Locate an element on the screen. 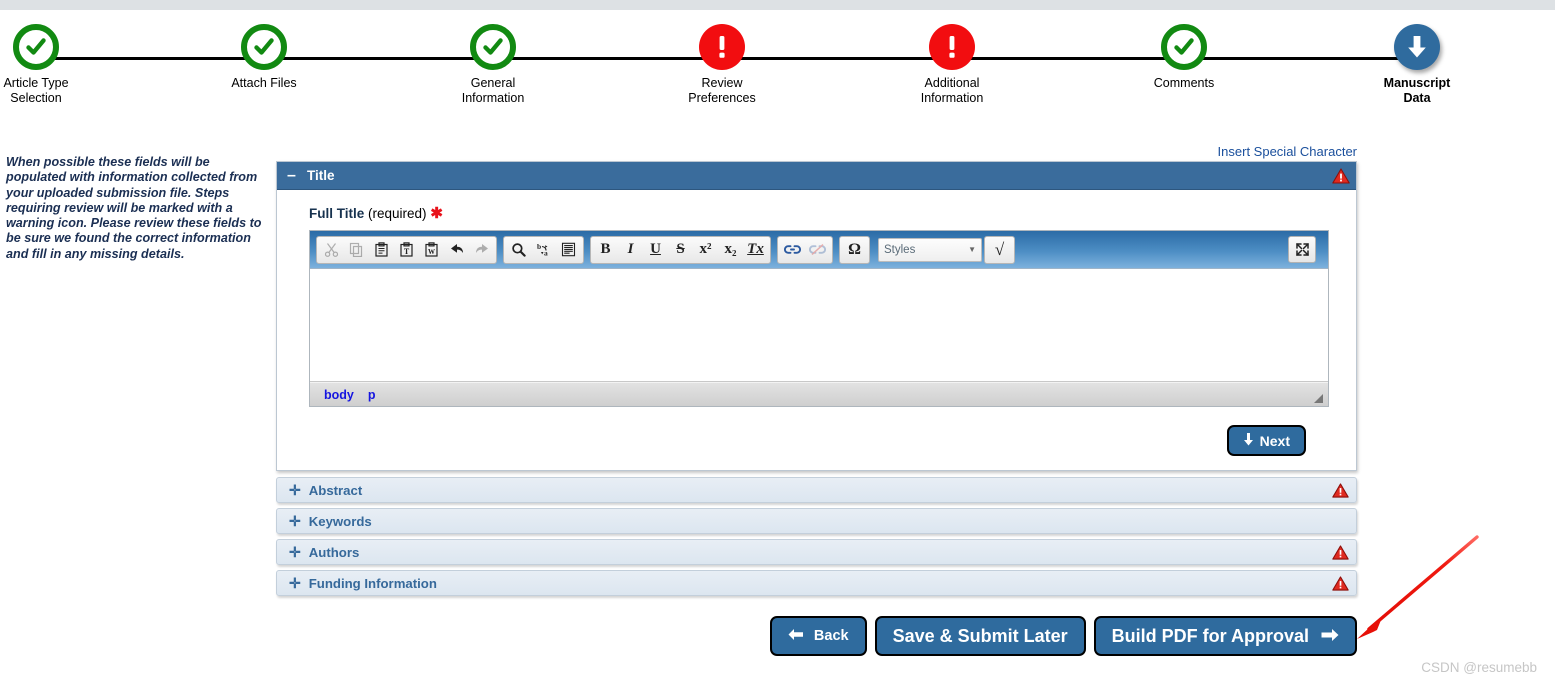  title-panel-header: – Title is located at coordinates (816, 176).